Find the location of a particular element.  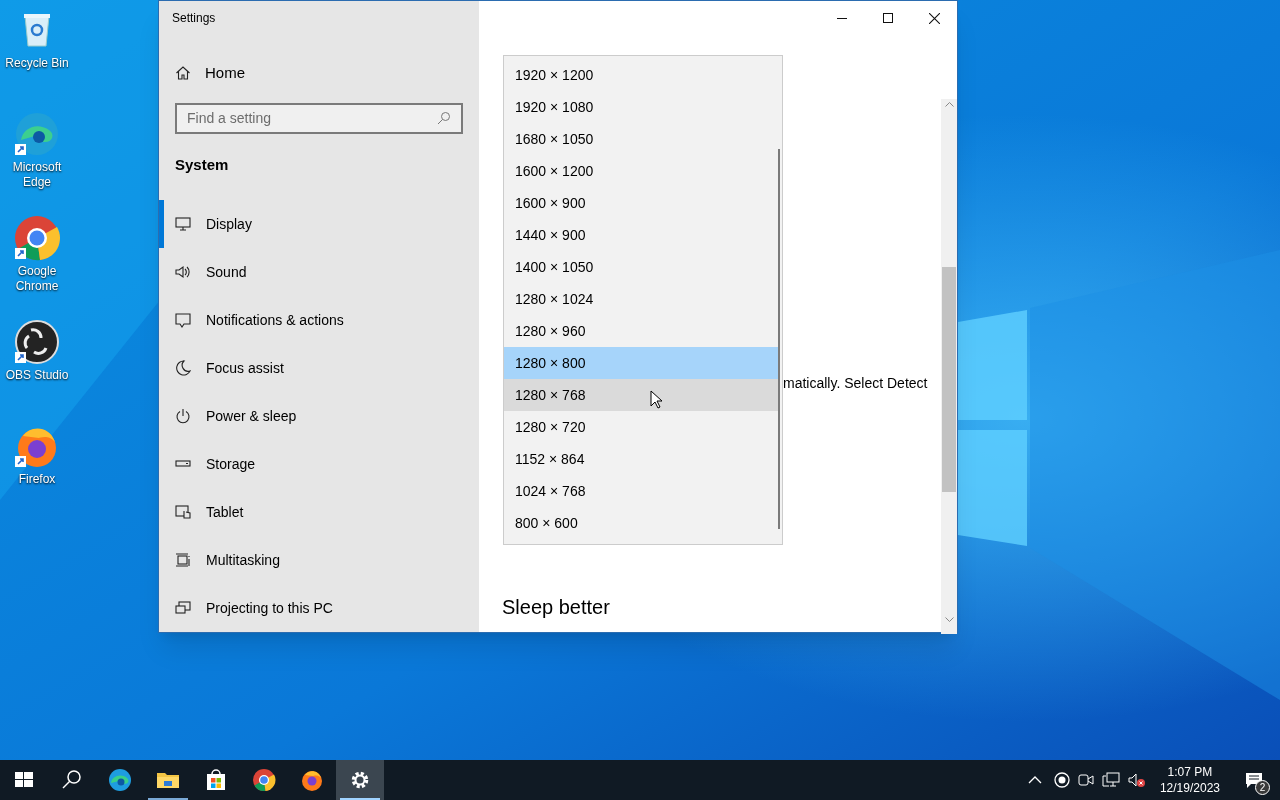

clock: 1:07 PM 12/19/2023 is located at coordinates (1189, 780).